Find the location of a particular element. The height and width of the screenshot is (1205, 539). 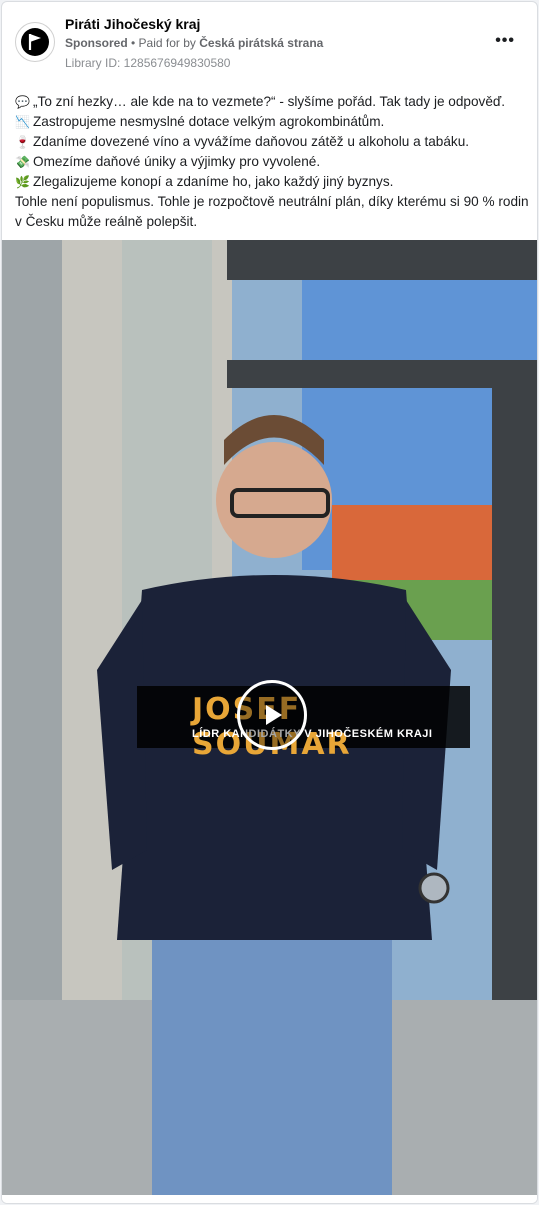

speech-bubble-icon: 💬 is located at coordinates (22, 102).